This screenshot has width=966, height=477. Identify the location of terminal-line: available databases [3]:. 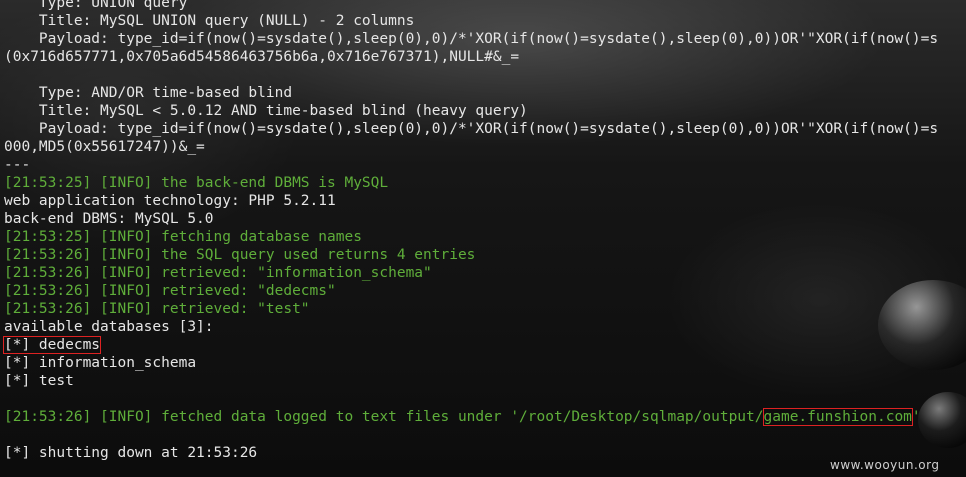
(485, 327).